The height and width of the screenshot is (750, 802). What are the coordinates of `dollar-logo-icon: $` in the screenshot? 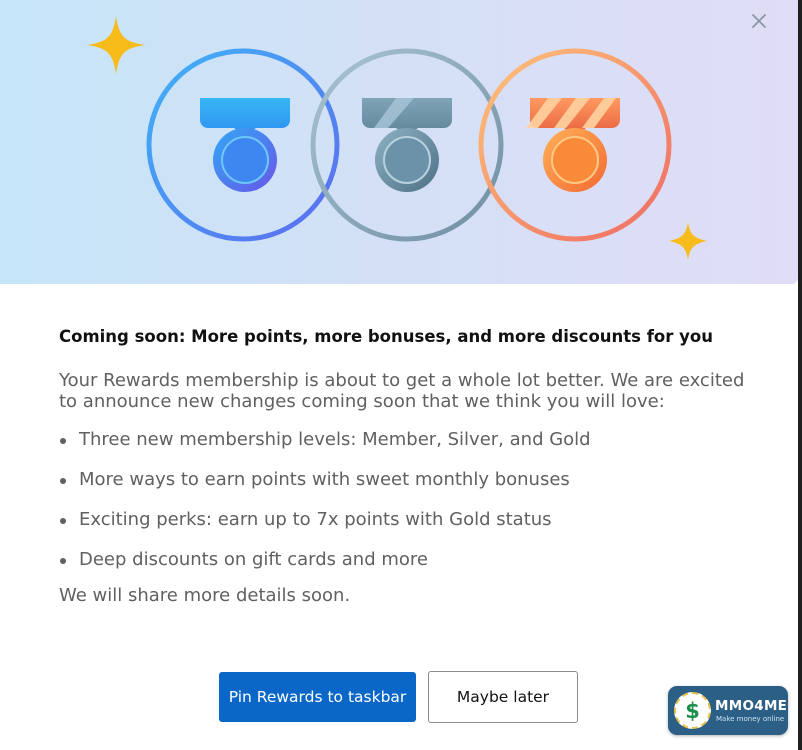 It's located at (692, 710).